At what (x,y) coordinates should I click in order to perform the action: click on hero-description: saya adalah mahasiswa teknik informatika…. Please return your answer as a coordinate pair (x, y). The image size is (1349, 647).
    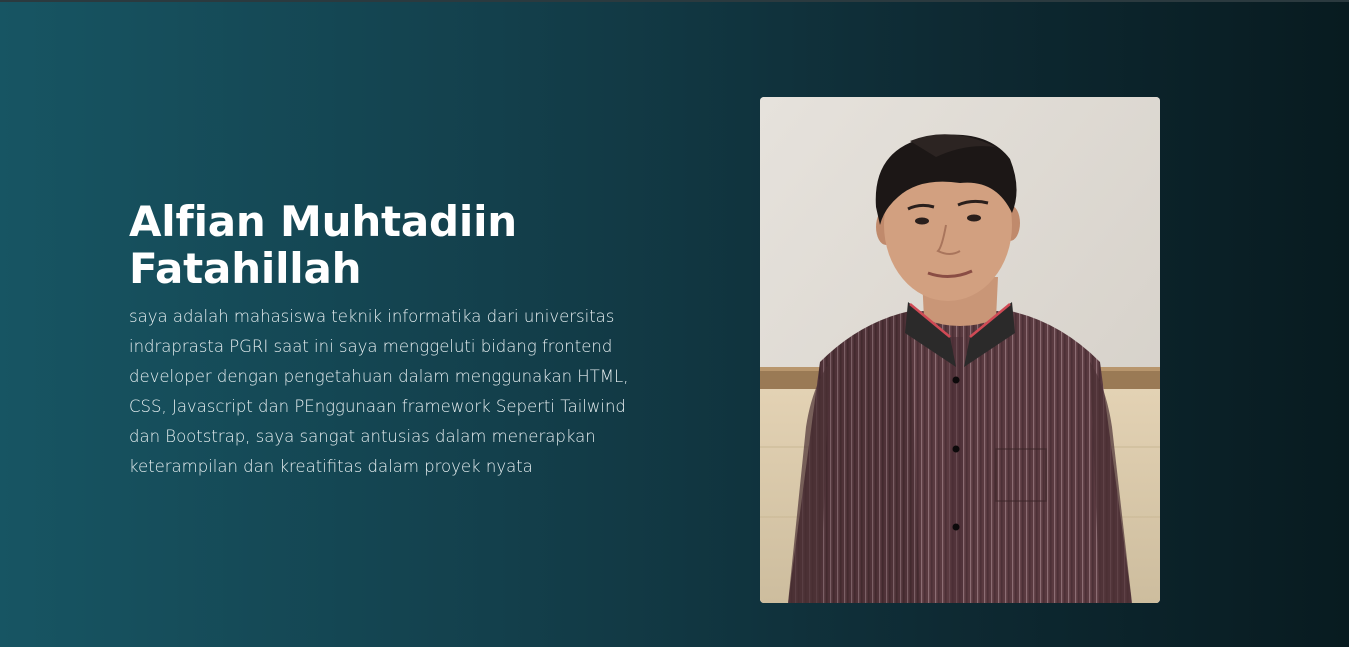
    Looking at the image, I should click on (379, 391).